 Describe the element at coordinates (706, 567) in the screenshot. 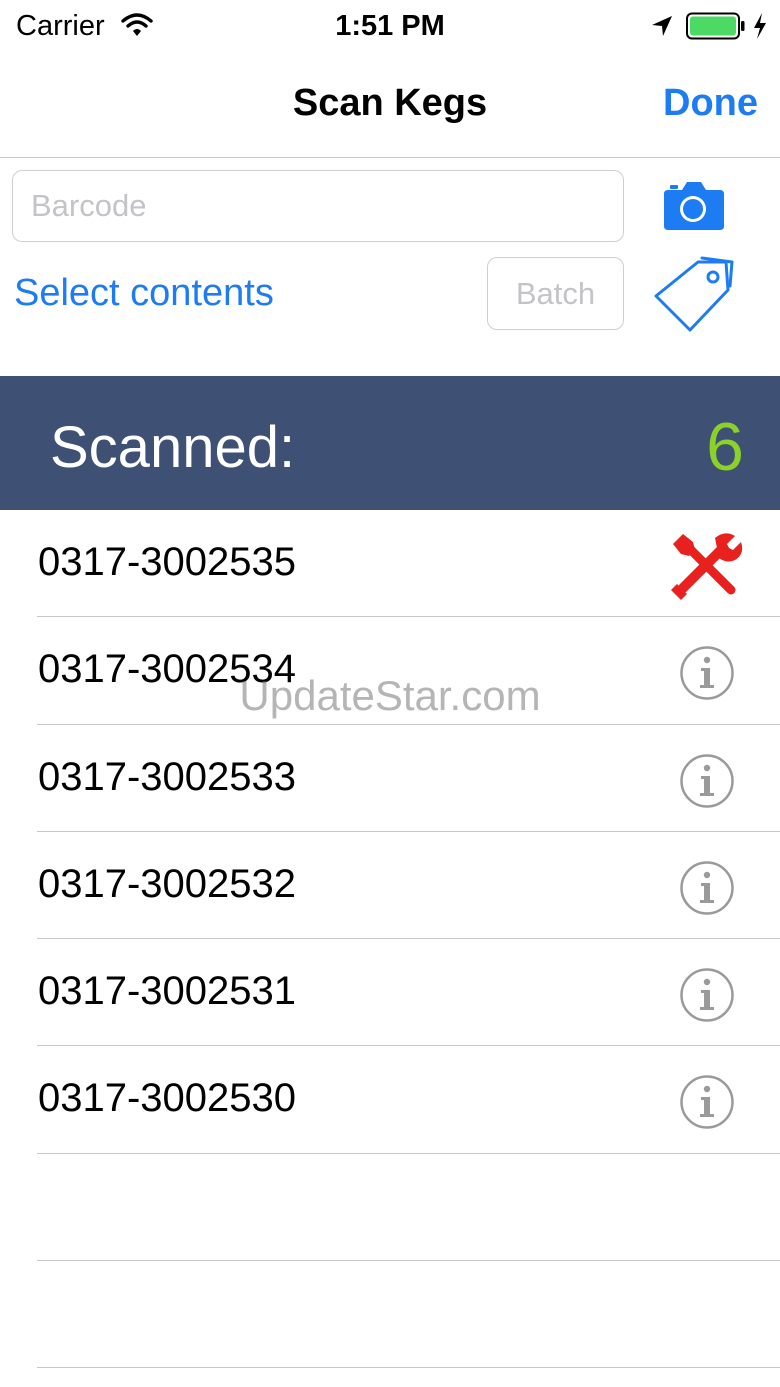

I see `repair-tools-icon` at that location.